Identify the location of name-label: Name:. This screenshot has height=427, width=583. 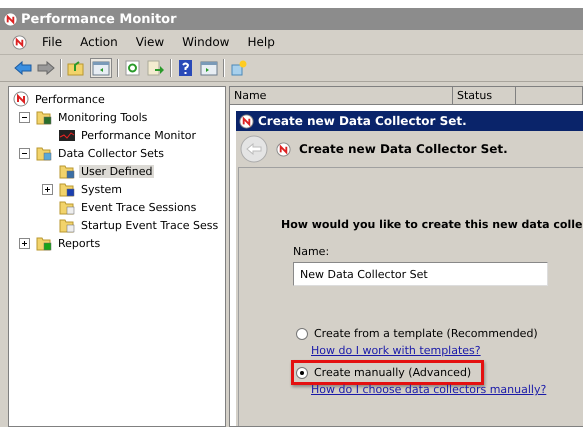
(311, 251).